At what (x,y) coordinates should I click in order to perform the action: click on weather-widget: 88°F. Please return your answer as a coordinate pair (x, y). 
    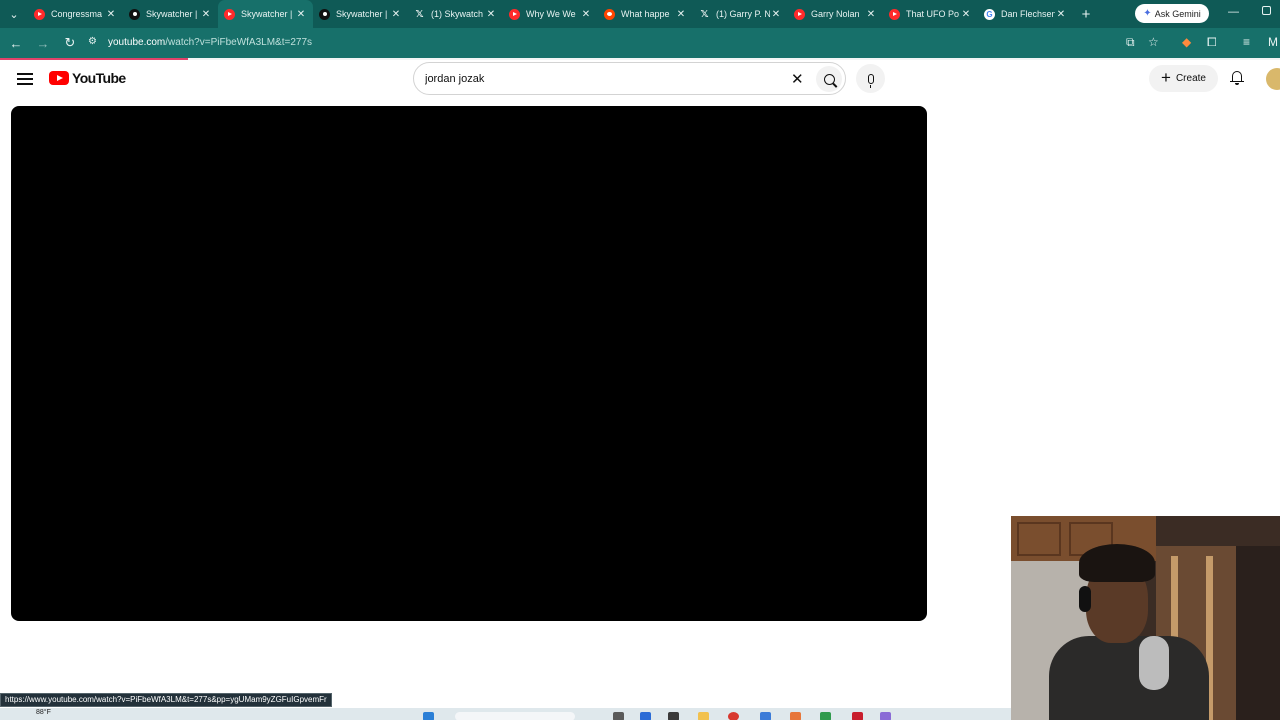
    Looking at the image, I should click on (43, 712).